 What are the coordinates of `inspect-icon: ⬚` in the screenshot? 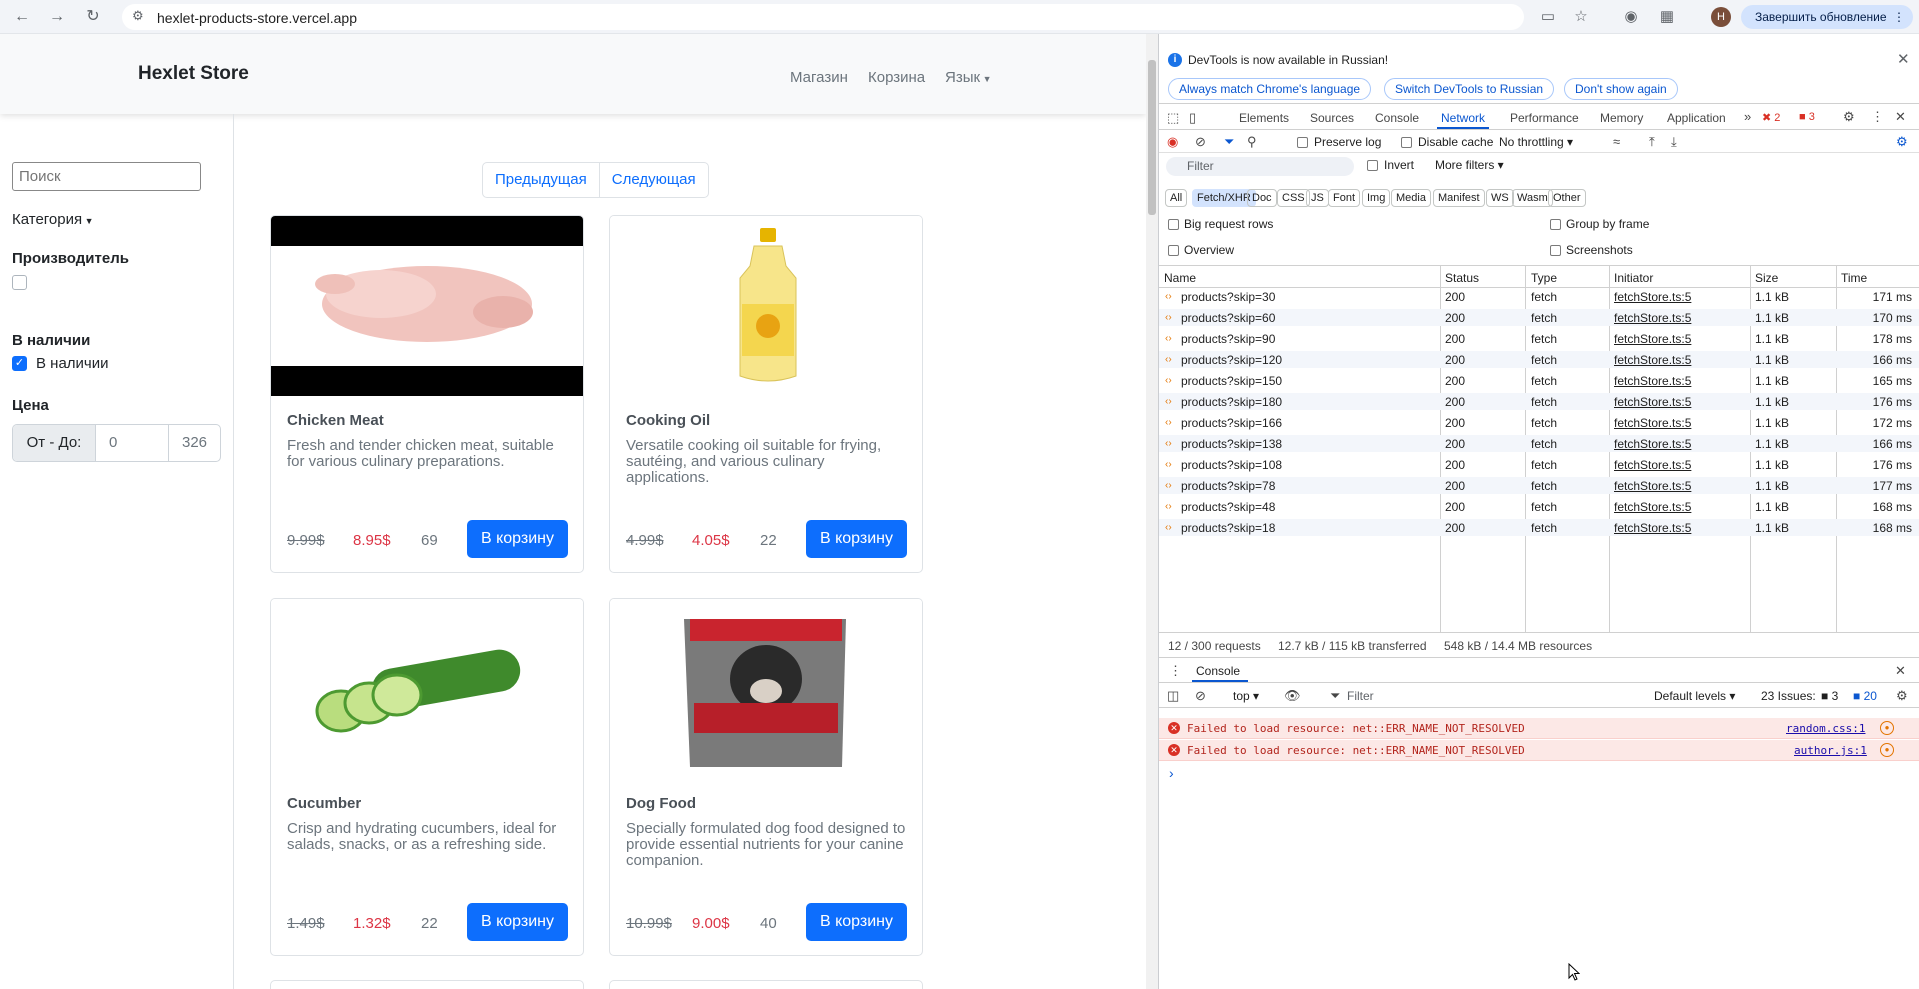 It's located at (1173, 118).